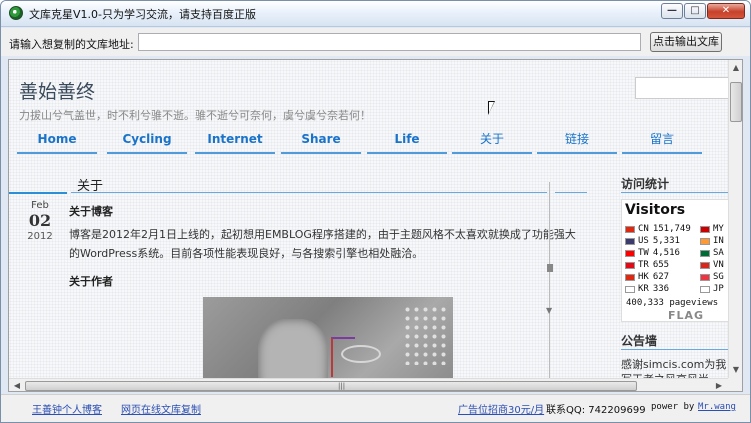  Describe the element at coordinates (71, 44) in the screenshot. I see `address-label: 请输入想复制的文库地址:` at that location.